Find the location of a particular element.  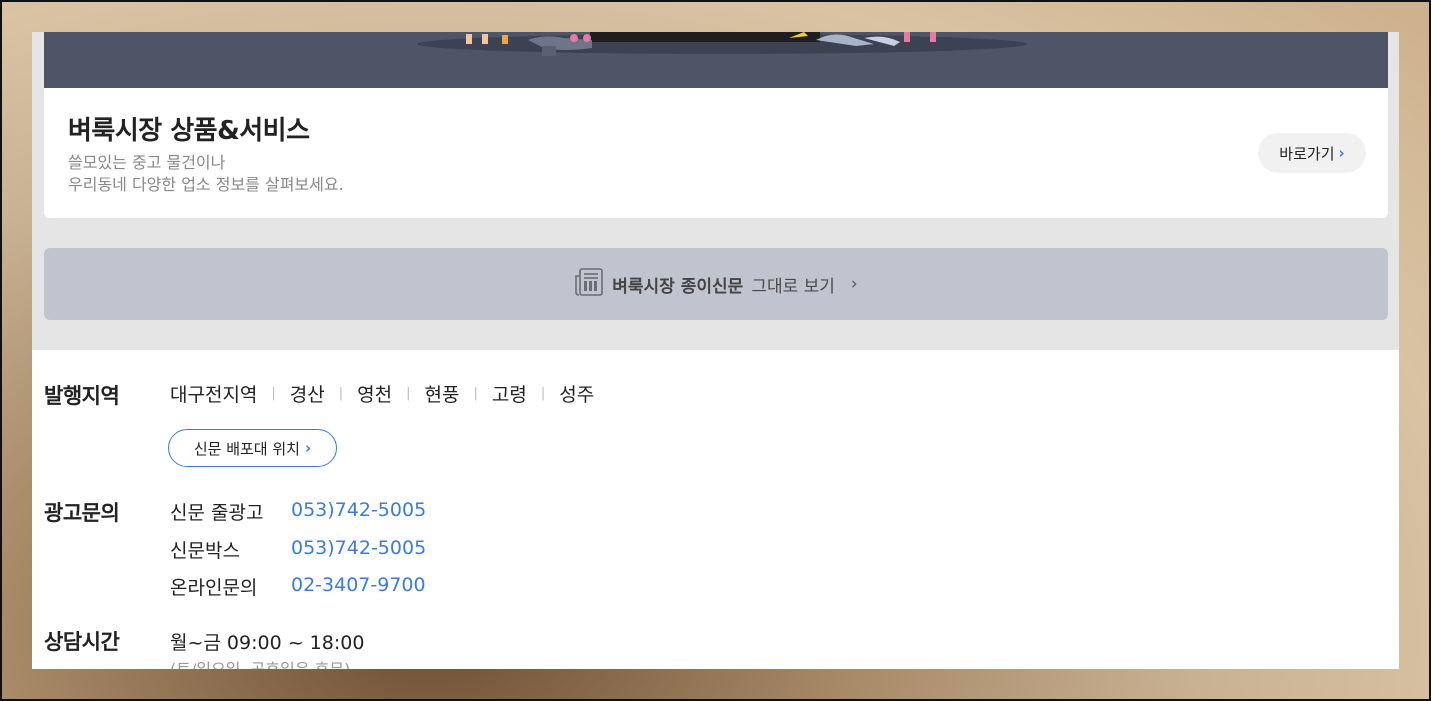

distribution-button-label: 신문 배포대 위치 is located at coordinates (246, 448).